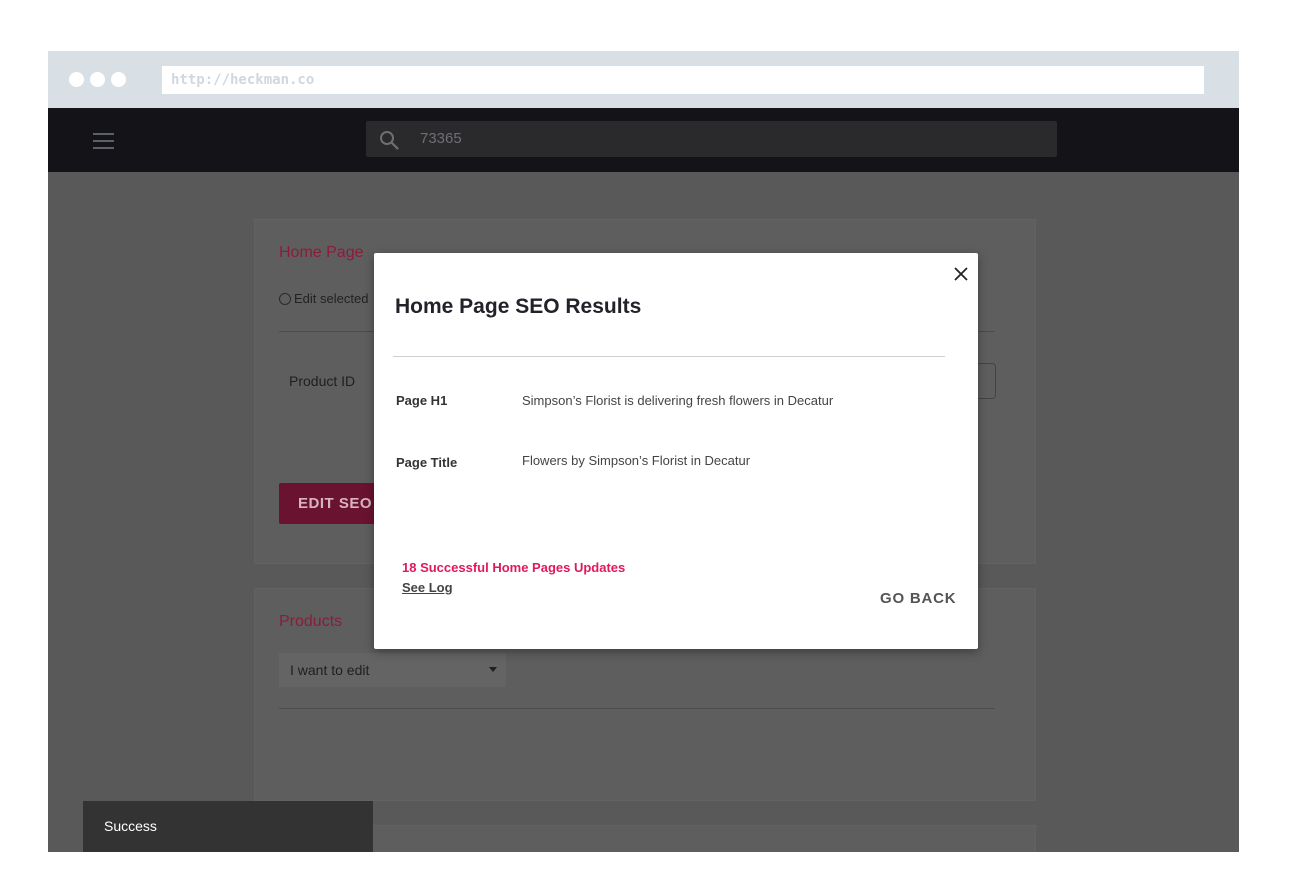 The width and height of the screenshot is (1300, 895). What do you see at coordinates (961, 274) in the screenshot?
I see `close-icon` at bounding box center [961, 274].